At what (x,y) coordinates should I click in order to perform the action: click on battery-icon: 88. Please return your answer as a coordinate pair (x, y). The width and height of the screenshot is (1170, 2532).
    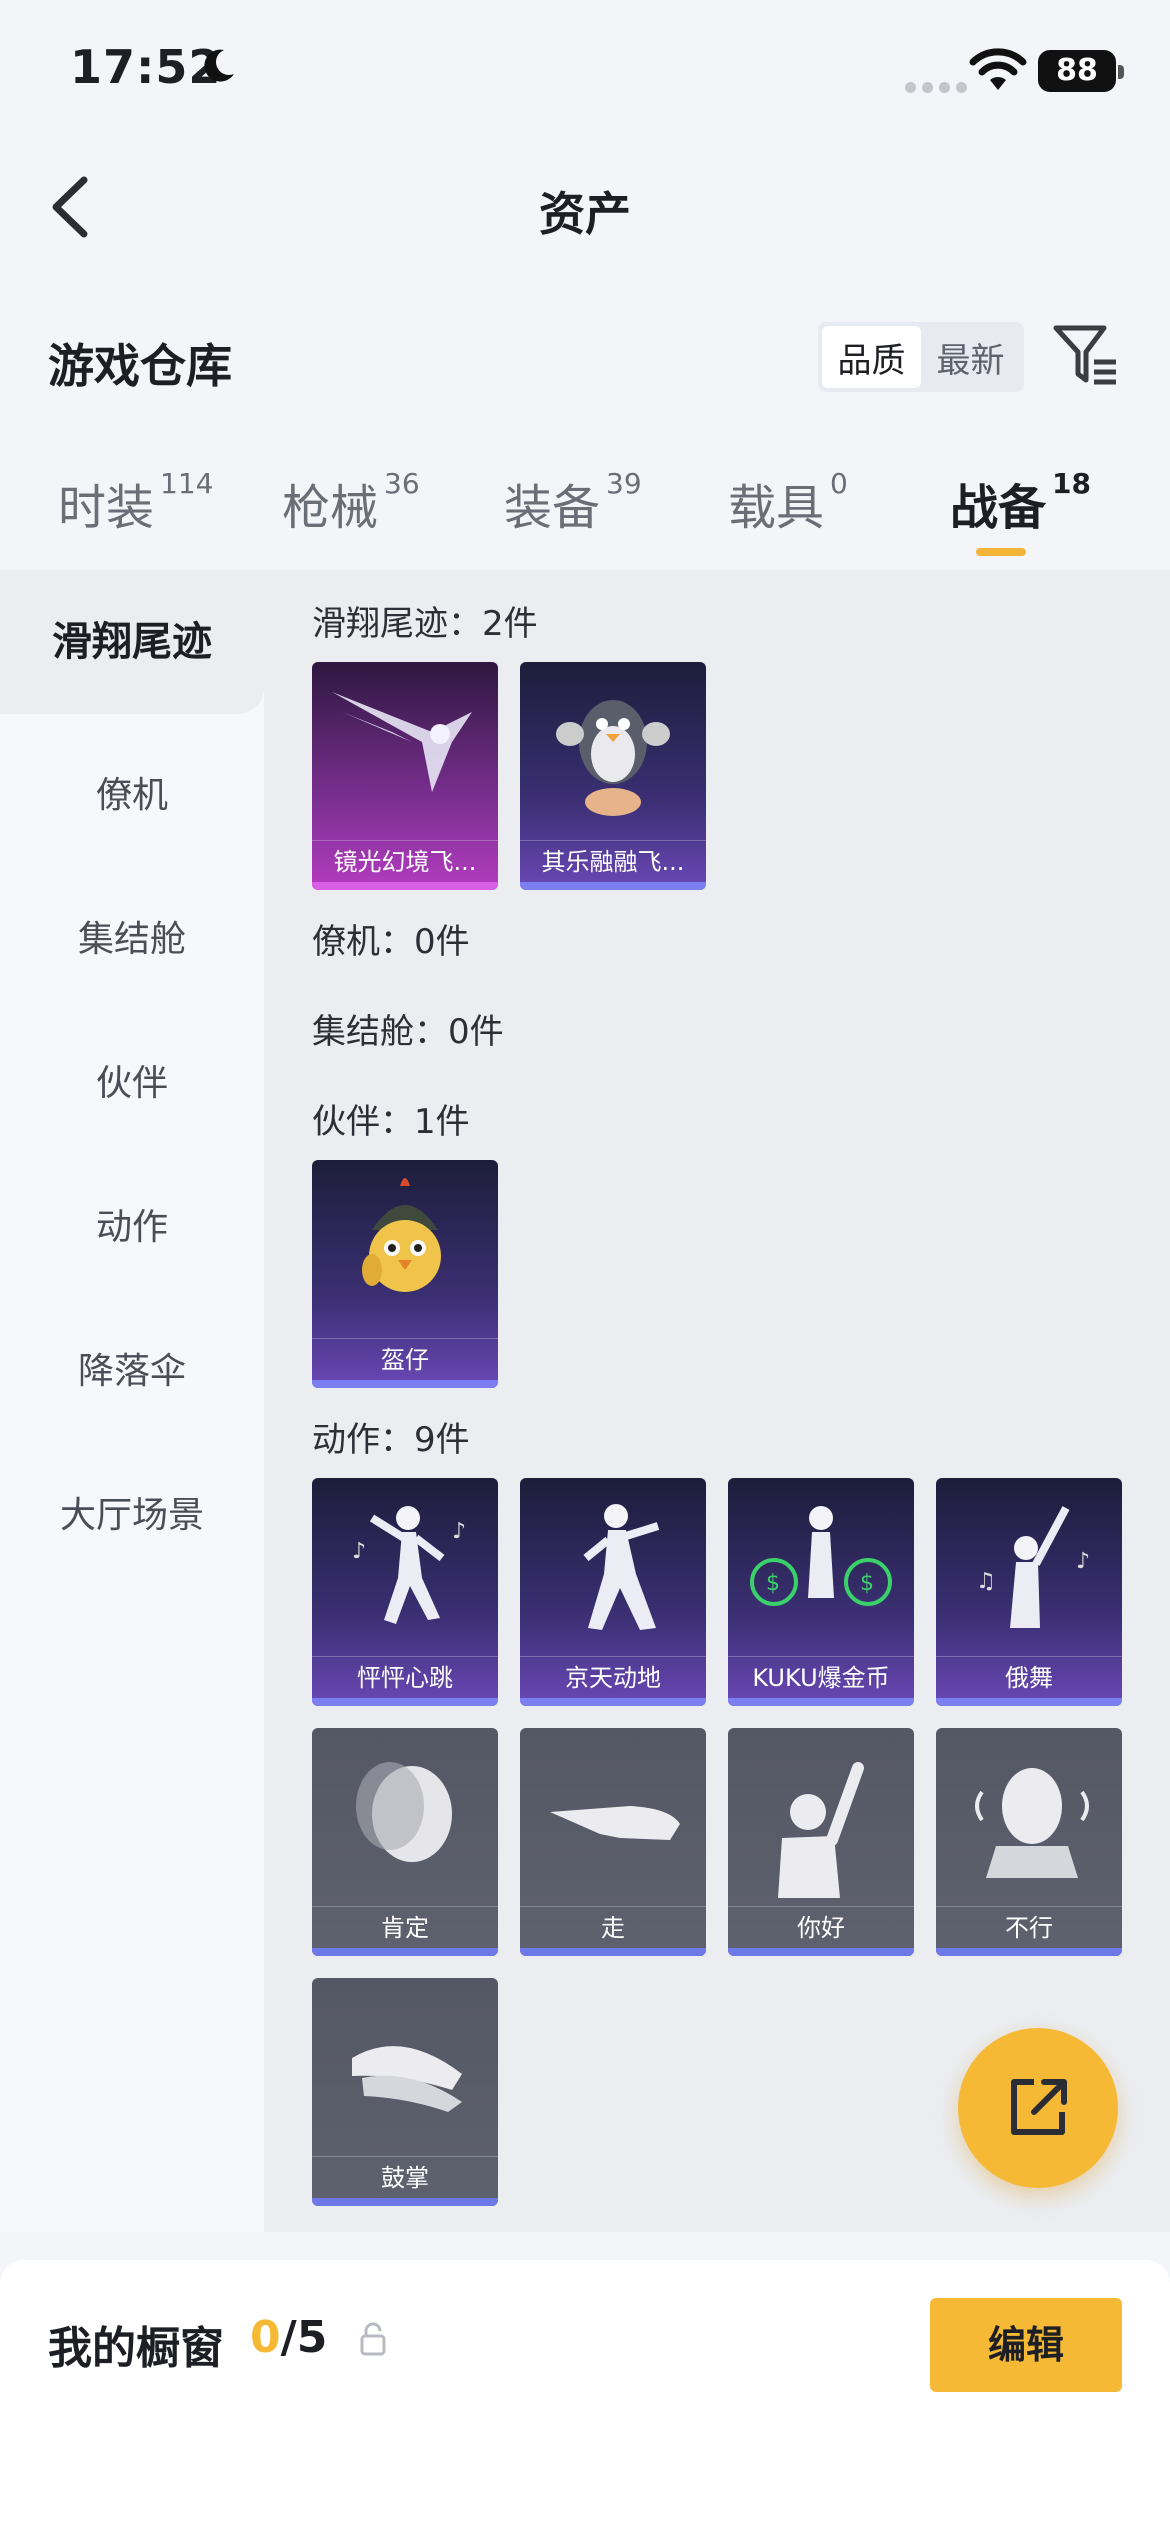
    Looking at the image, I should click on (1081, 71).